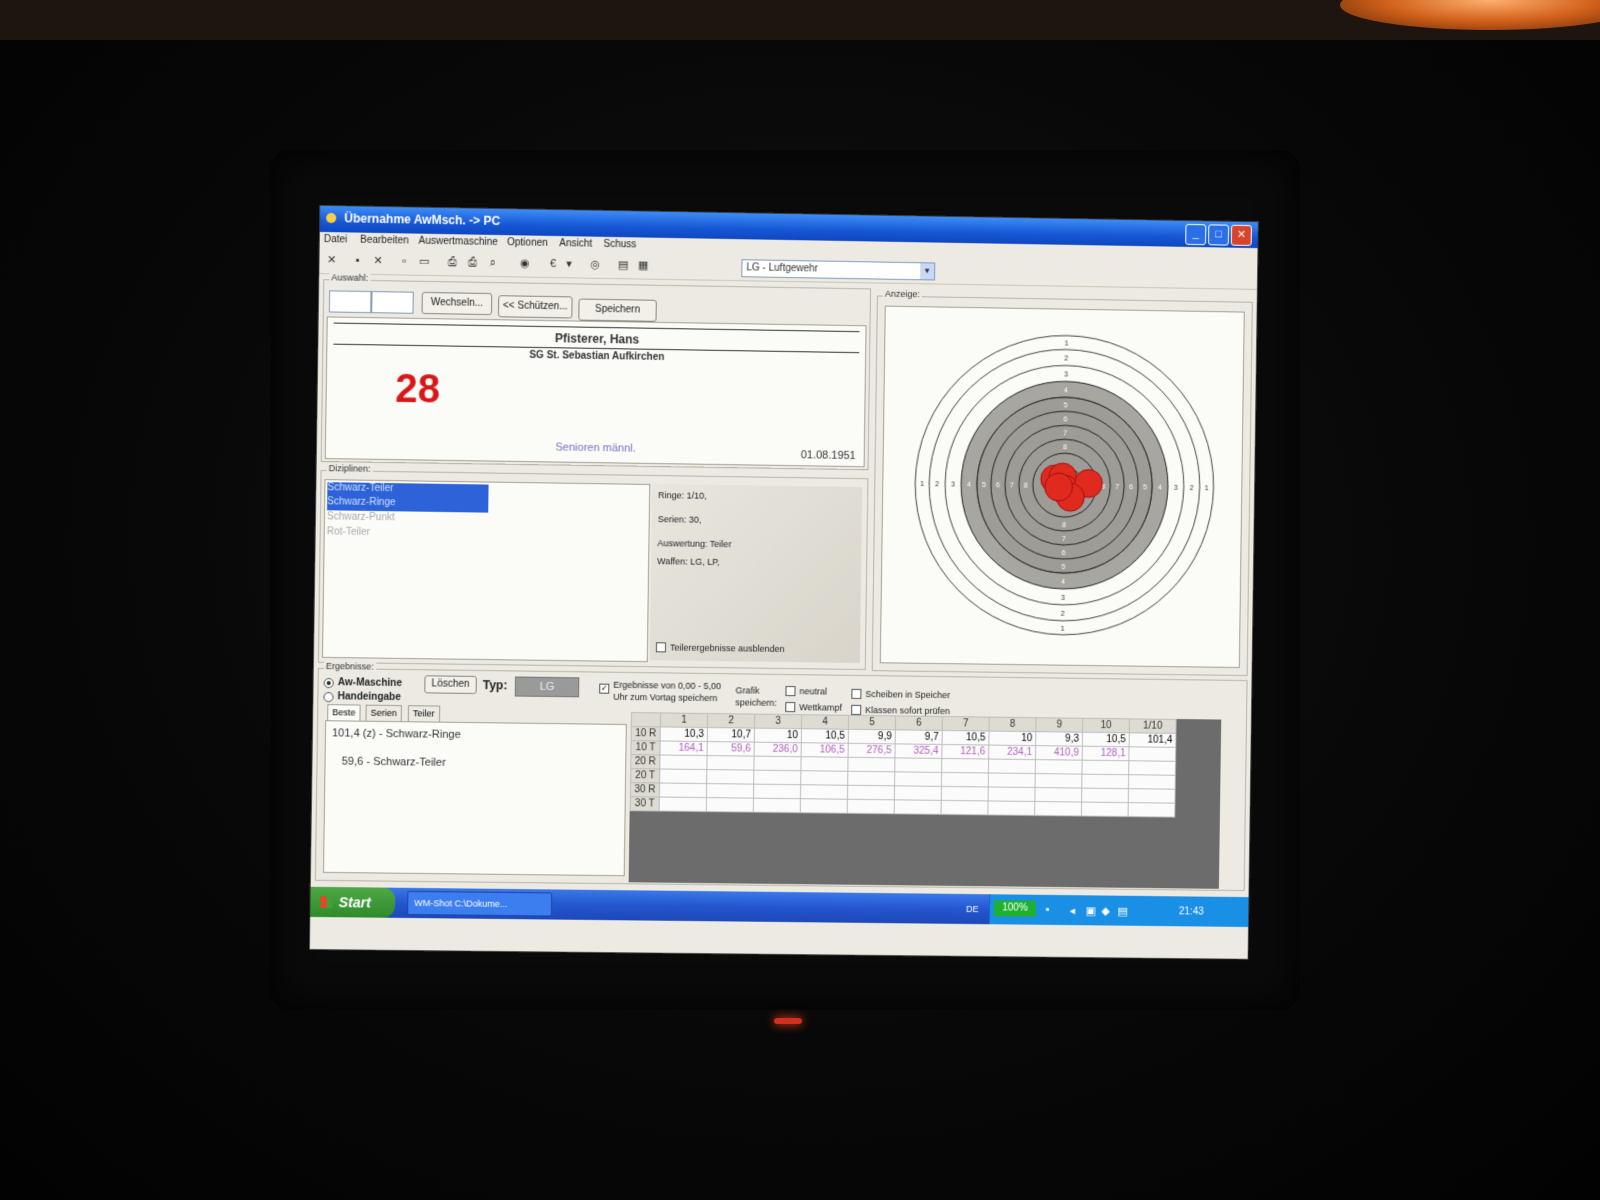  Describe the element at coordinates (661, 647) in the screenshot. I see `hide-teiler-checkbox` at that location.